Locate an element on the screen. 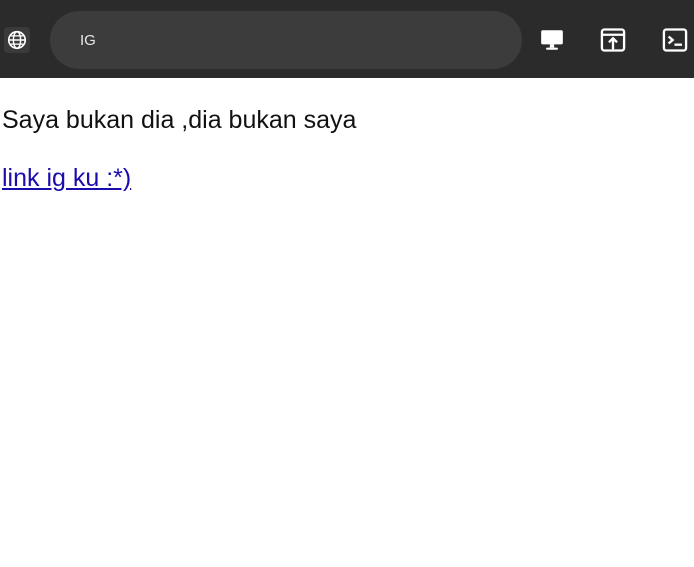 Image resolution: width=694 pixels, height=567 pixels. globe-icon is located at coordinates (17, 40).